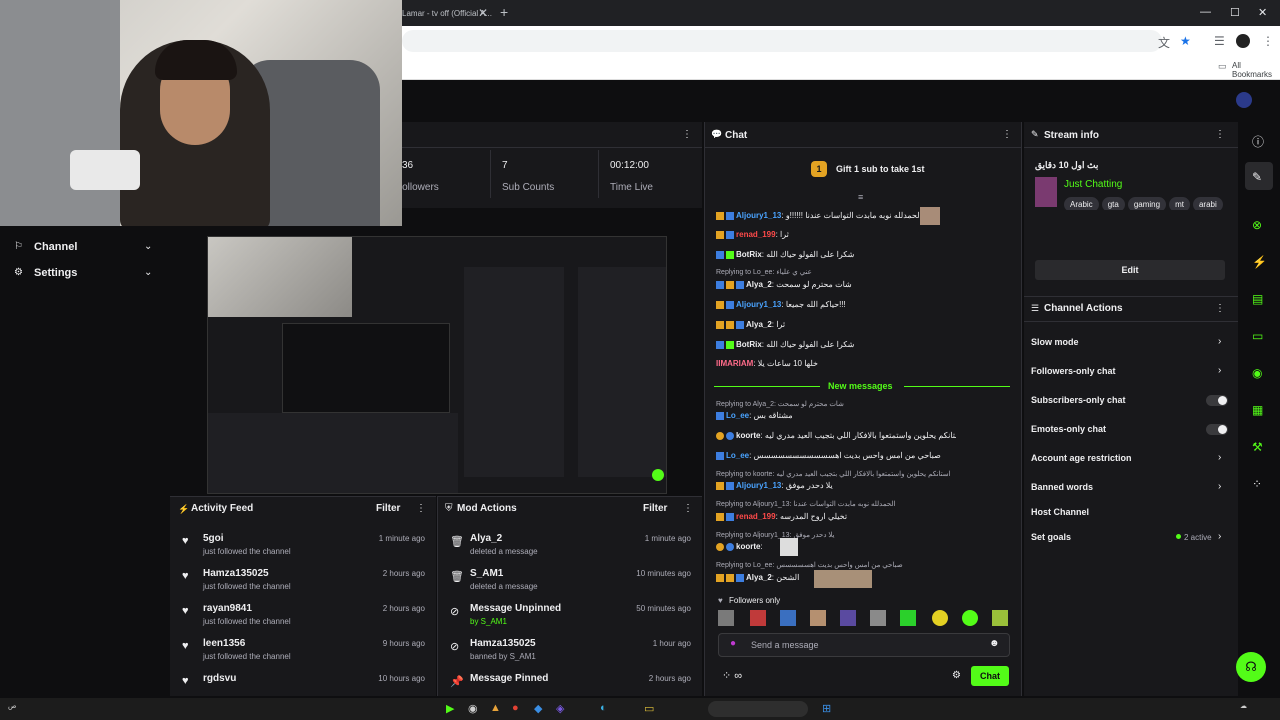 This screenshot has height=720, width=1280. I want to click on feed-item-name: 5goi, so click(213, 538).